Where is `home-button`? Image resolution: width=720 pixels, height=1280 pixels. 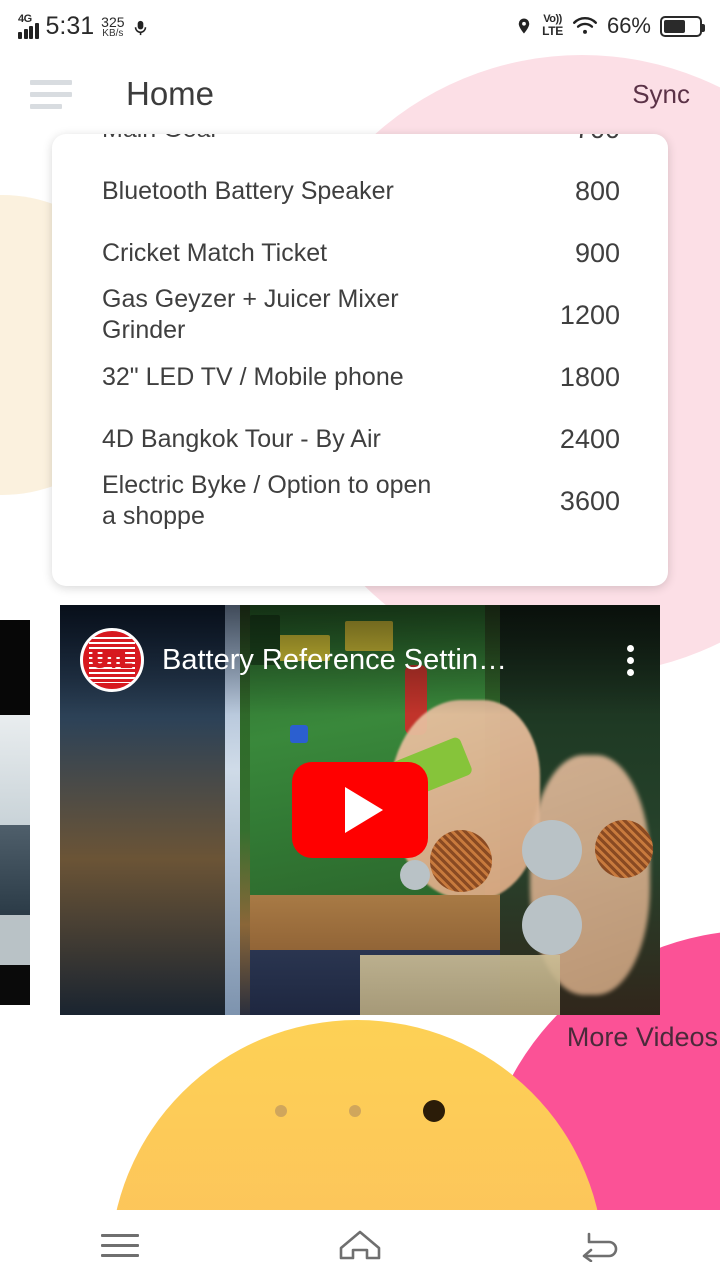
home-button is located at coordinates (360, 1245).